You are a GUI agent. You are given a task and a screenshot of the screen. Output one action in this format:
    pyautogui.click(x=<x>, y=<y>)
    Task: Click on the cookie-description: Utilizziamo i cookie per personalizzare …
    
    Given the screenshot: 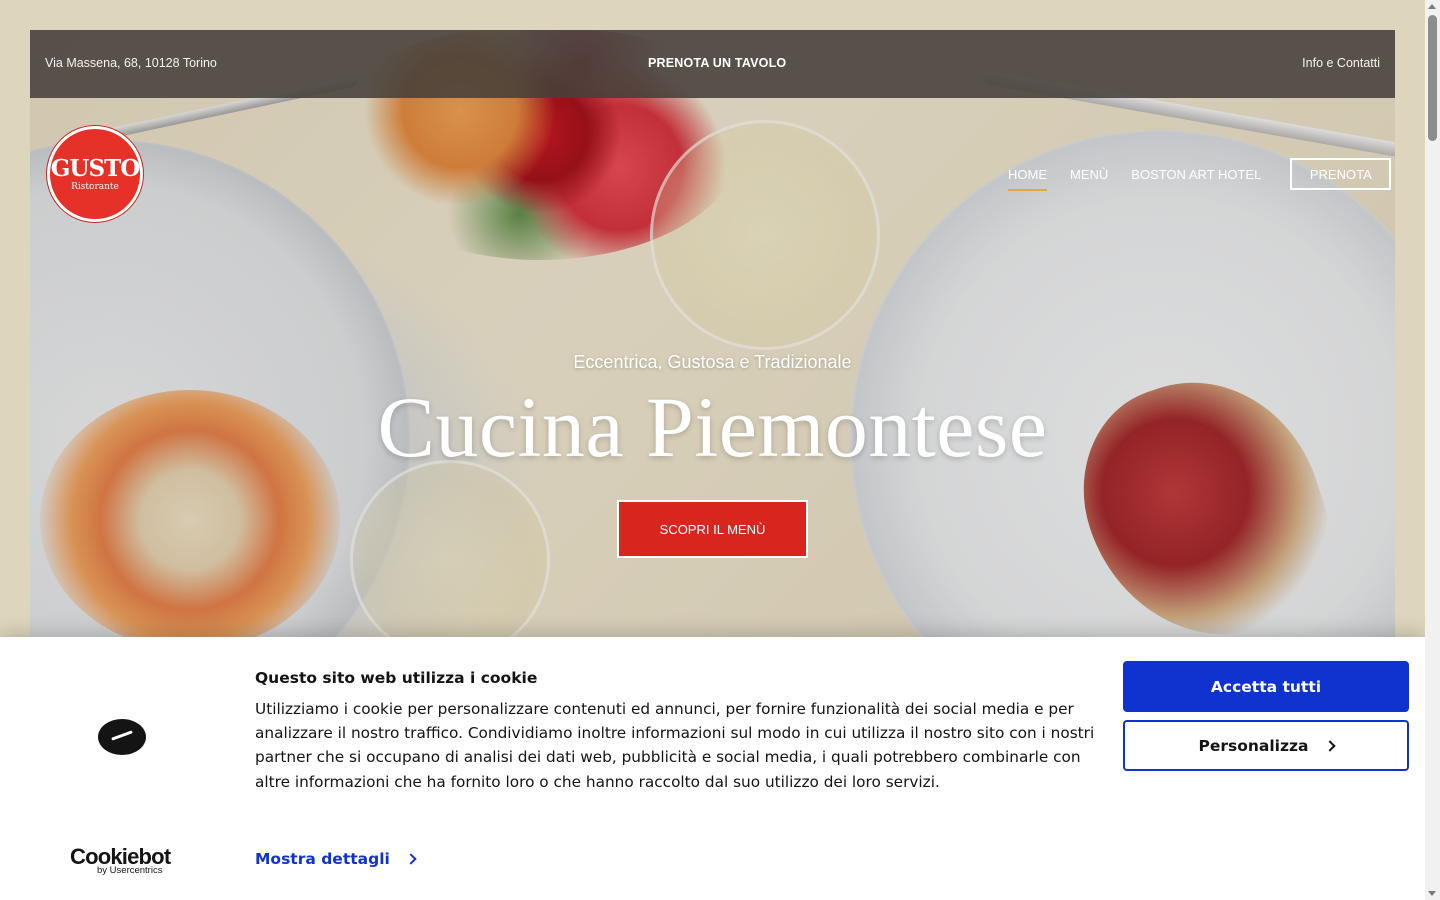 What is the action you would take?
    pyautogui.click(x=675, y=745)
    